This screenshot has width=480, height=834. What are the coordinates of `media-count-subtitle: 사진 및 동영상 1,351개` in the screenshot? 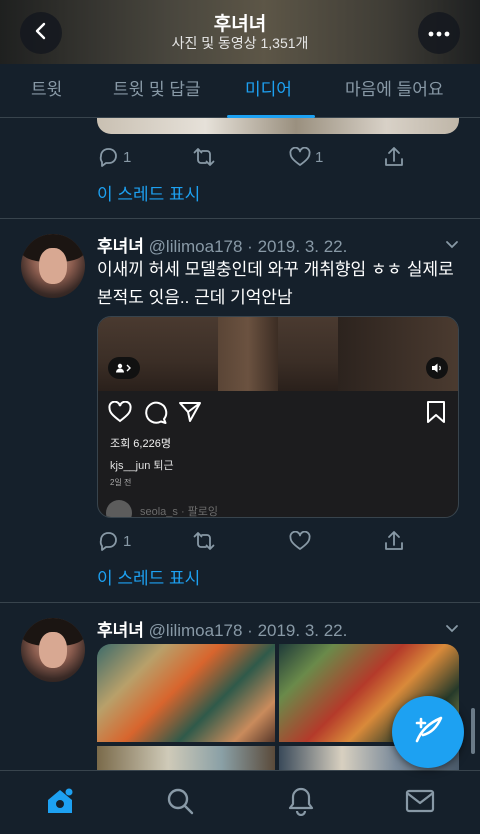 It's located at (240, 43).